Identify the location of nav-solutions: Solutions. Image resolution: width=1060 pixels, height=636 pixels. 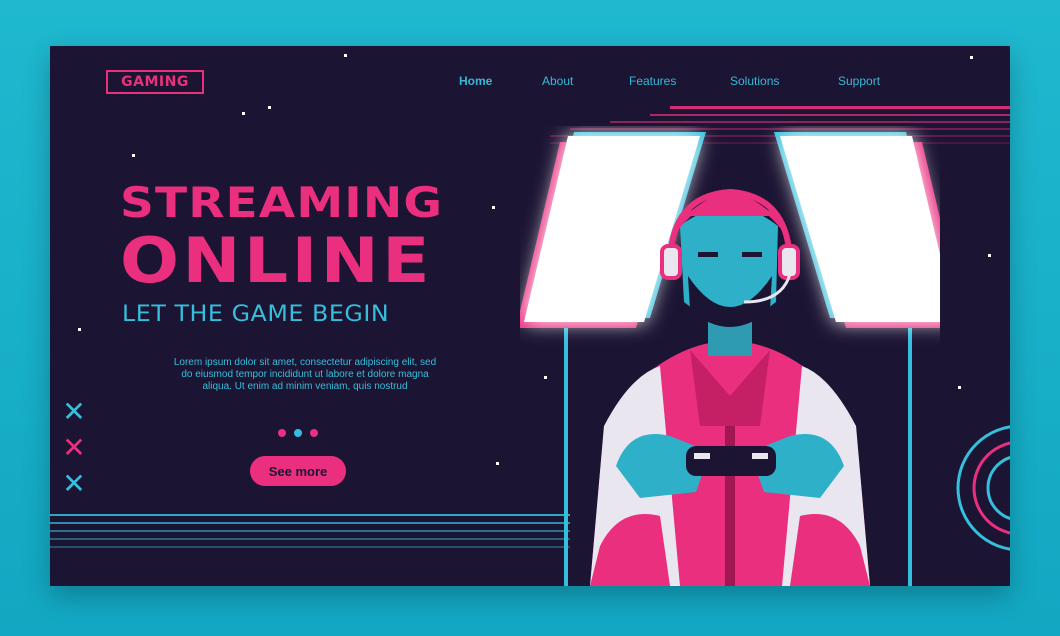
(754, 81).